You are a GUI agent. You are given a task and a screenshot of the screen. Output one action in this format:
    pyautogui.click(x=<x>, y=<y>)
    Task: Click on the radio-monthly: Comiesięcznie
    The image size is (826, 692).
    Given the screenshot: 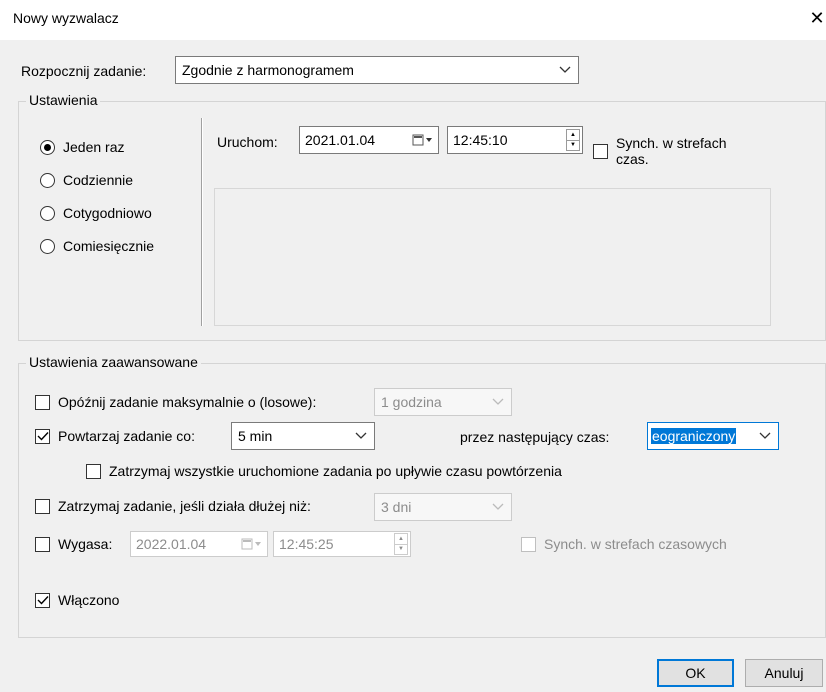 What is the action you would take?
    pyautogui.click(x=97, y=246)
    